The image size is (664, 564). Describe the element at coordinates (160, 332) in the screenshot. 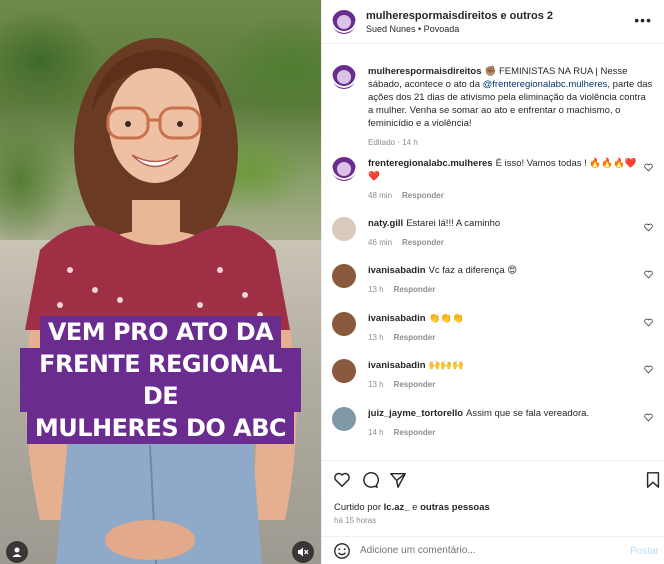

I see `banner-line-1: VEM PRO ATO DA` at that location.